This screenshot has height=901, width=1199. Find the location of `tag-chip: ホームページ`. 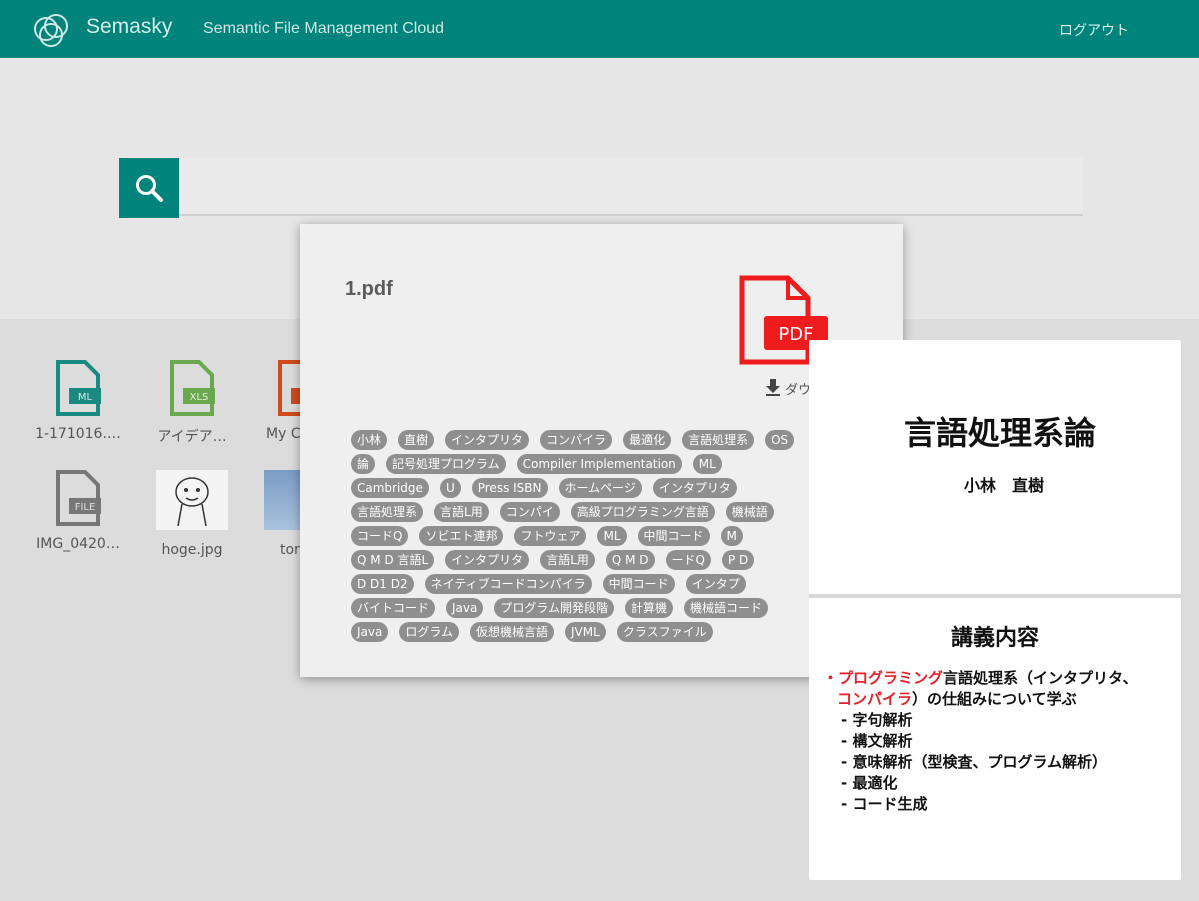

tag-chip: ホームページ is located at coordinates (600, 488).